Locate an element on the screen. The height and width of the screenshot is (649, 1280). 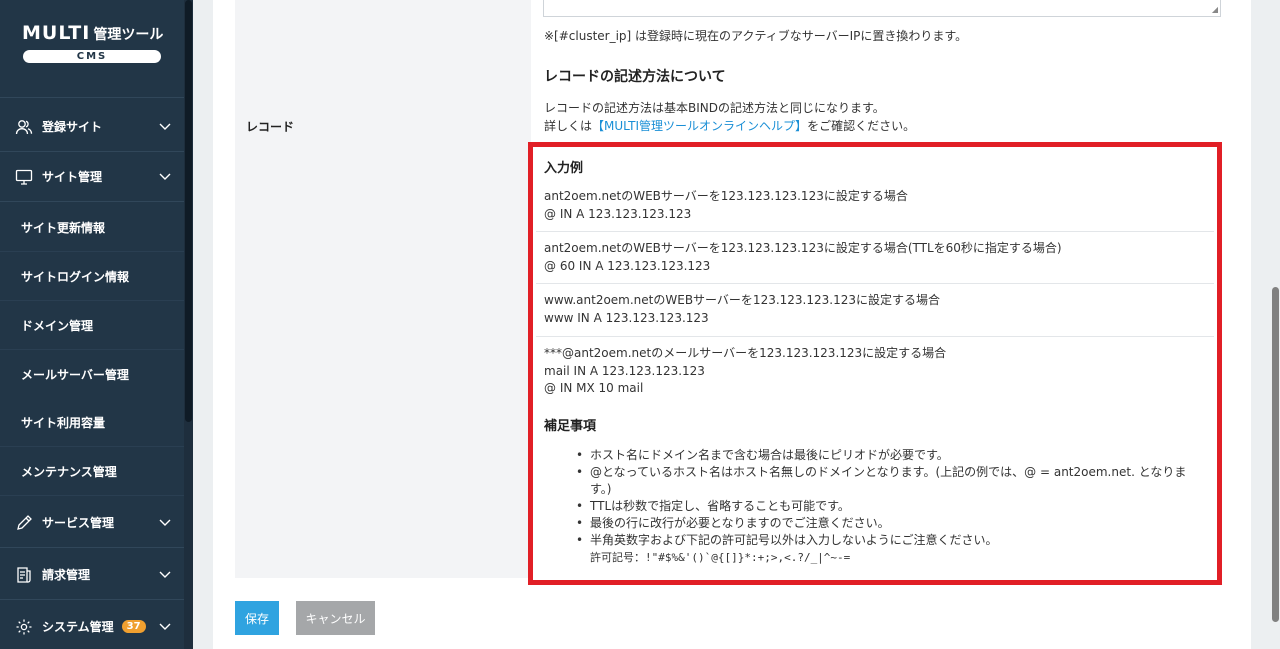
nav-system-management: システム管理 37 is located at coordinates (92, 625).